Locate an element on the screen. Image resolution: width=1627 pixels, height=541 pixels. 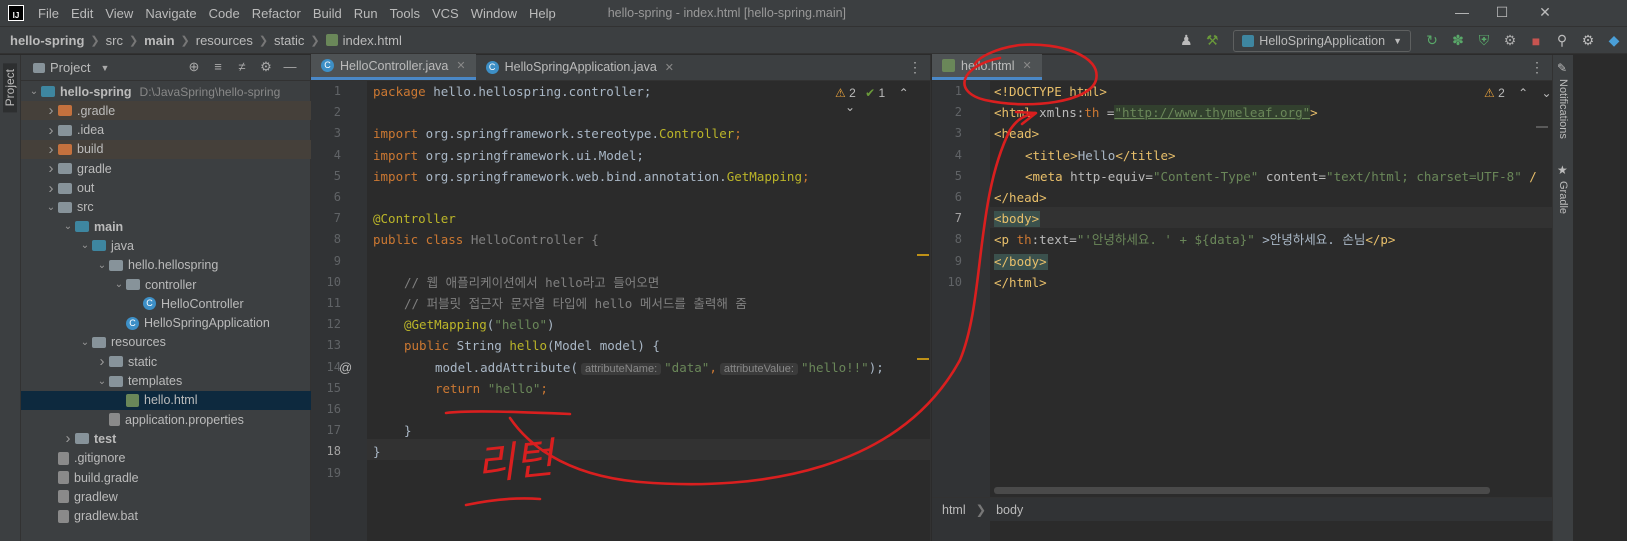
arrowhead-stroke is located at coordinates (1026, 118).